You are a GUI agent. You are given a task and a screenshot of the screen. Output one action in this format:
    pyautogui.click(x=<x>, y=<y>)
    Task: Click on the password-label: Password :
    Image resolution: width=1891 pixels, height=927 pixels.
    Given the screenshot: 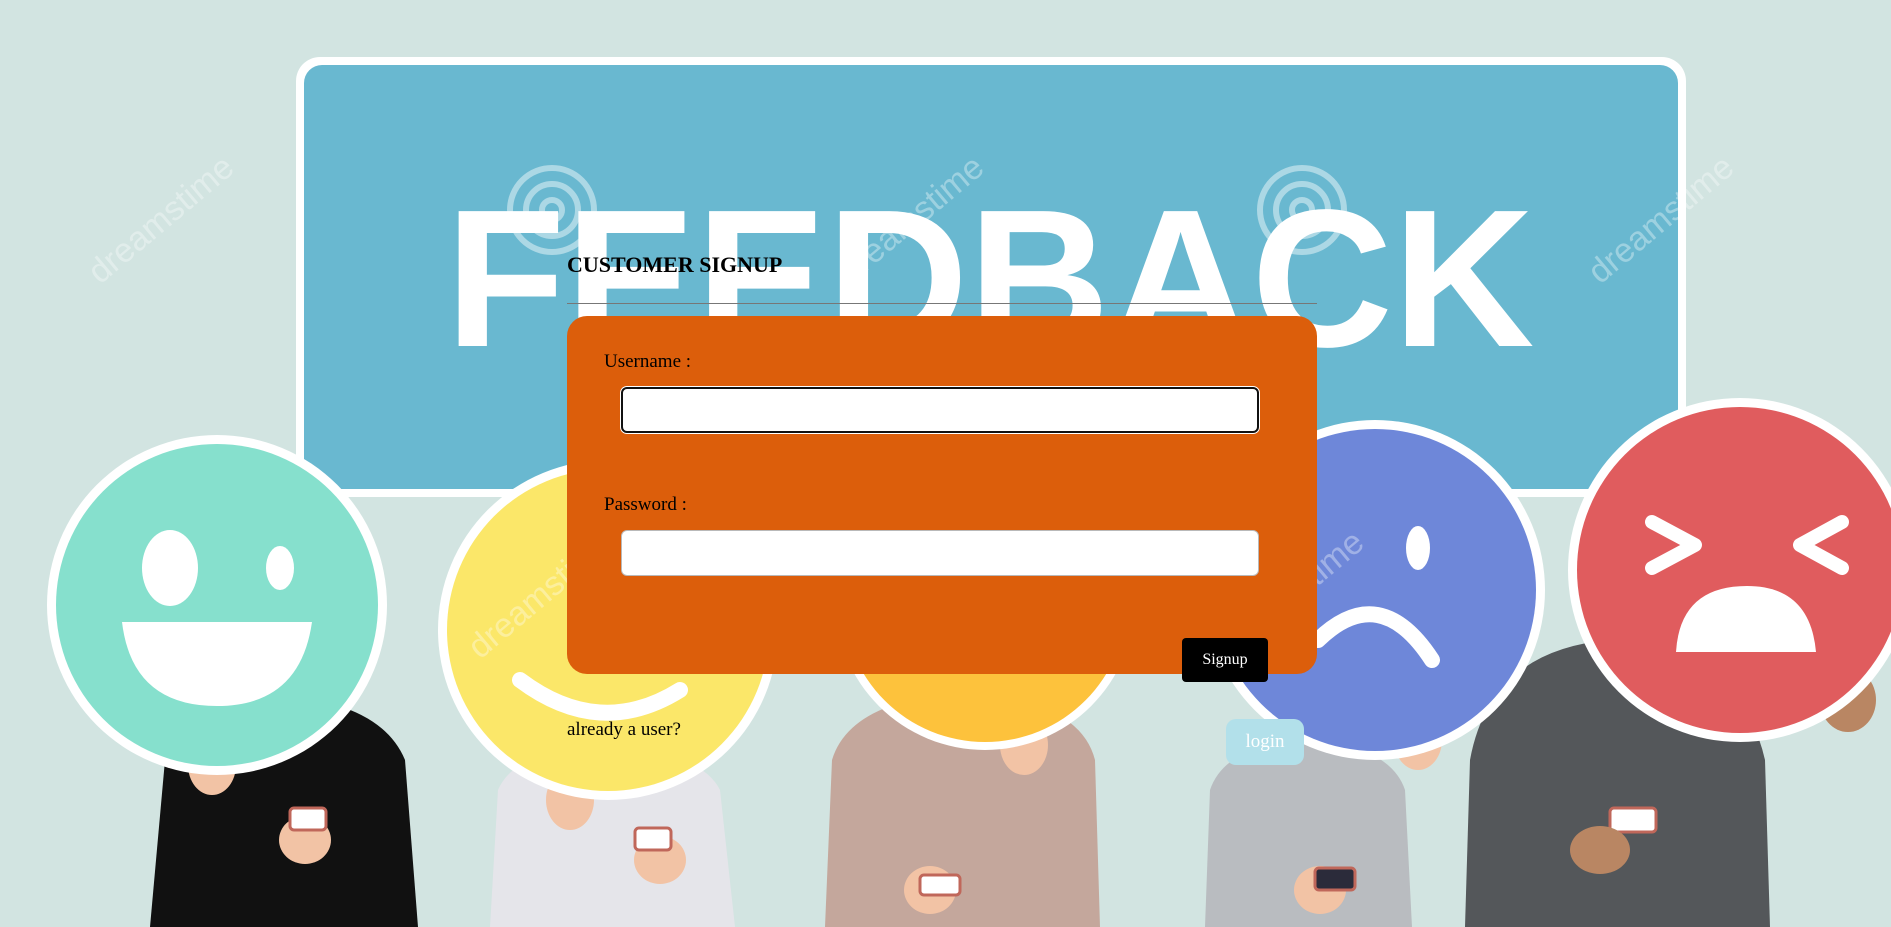 What is the action you would take?
    pyautogui.click(x=645, y=504)
    